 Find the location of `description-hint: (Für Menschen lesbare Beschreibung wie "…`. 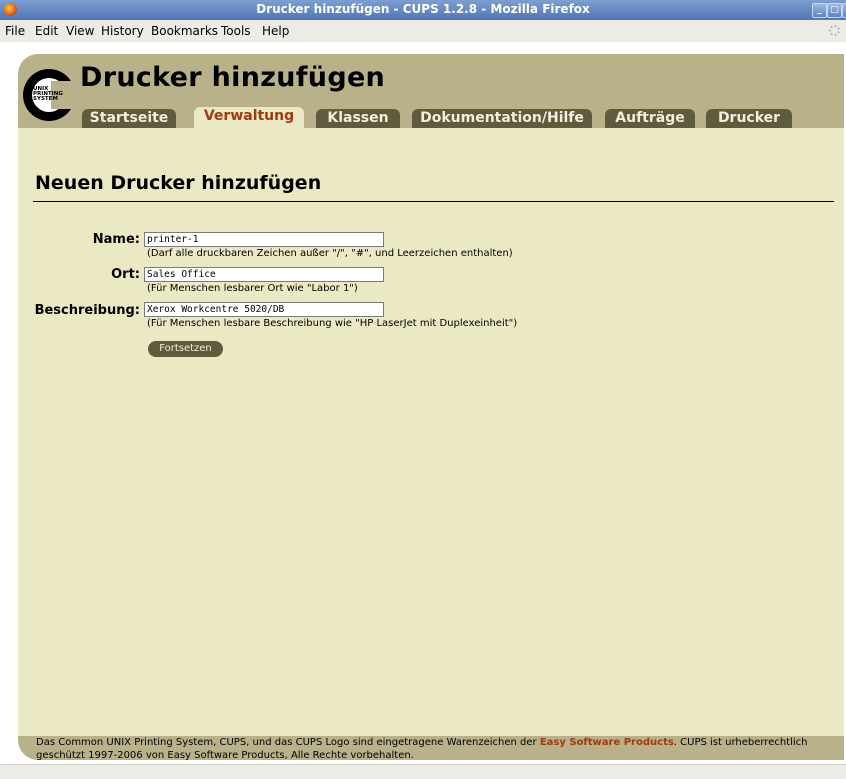

description-hint: (Für Menschen lesbare Beschreibung wie "… is located at coordinates (332, 323).